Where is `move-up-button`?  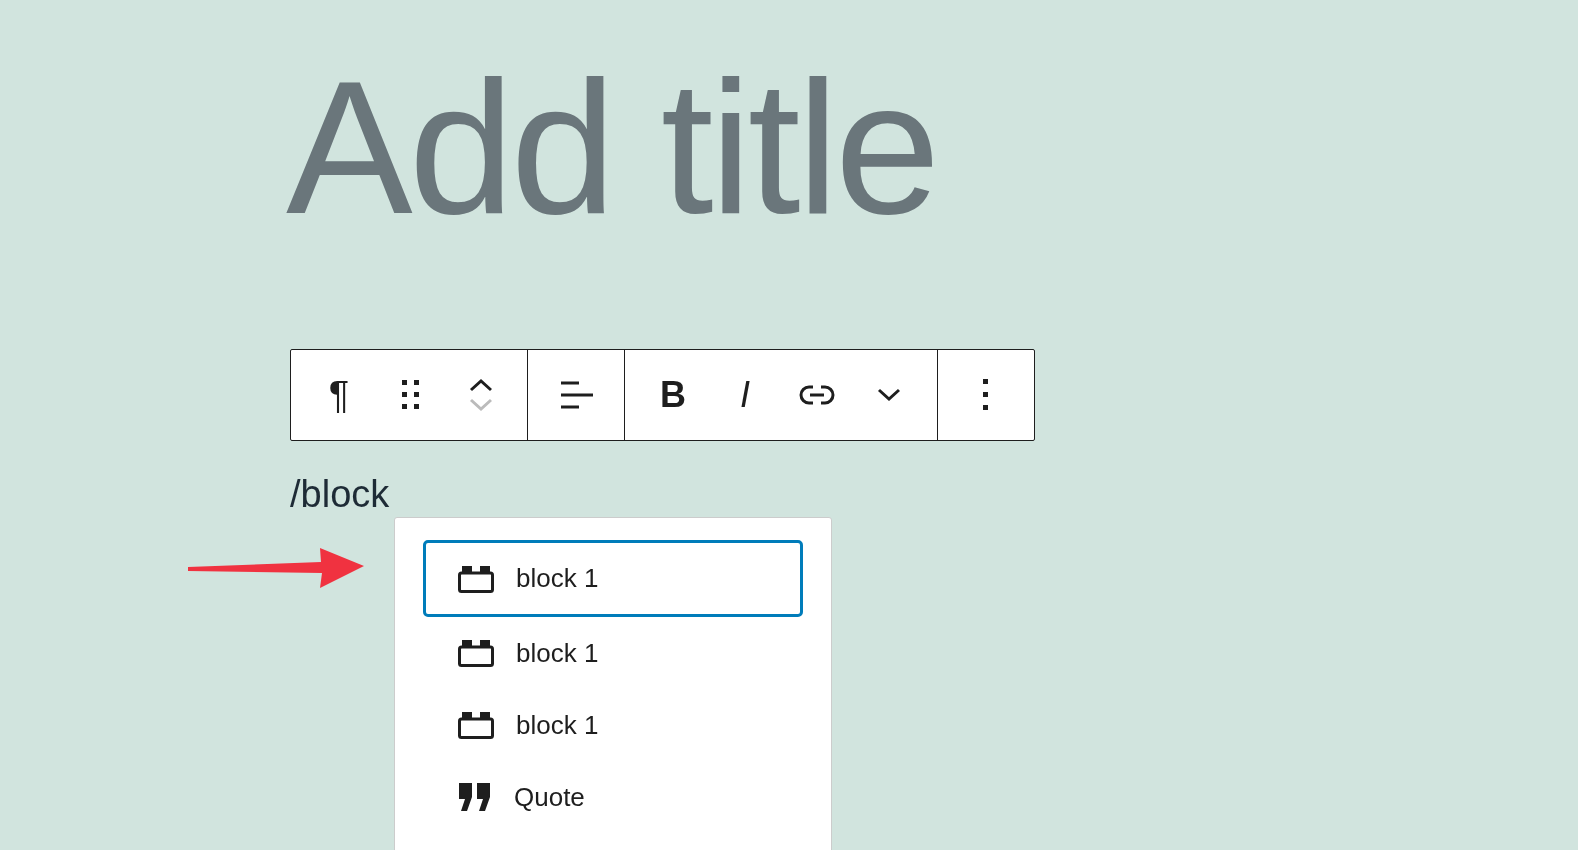
move-up-button is located at coordinates (481, 385).